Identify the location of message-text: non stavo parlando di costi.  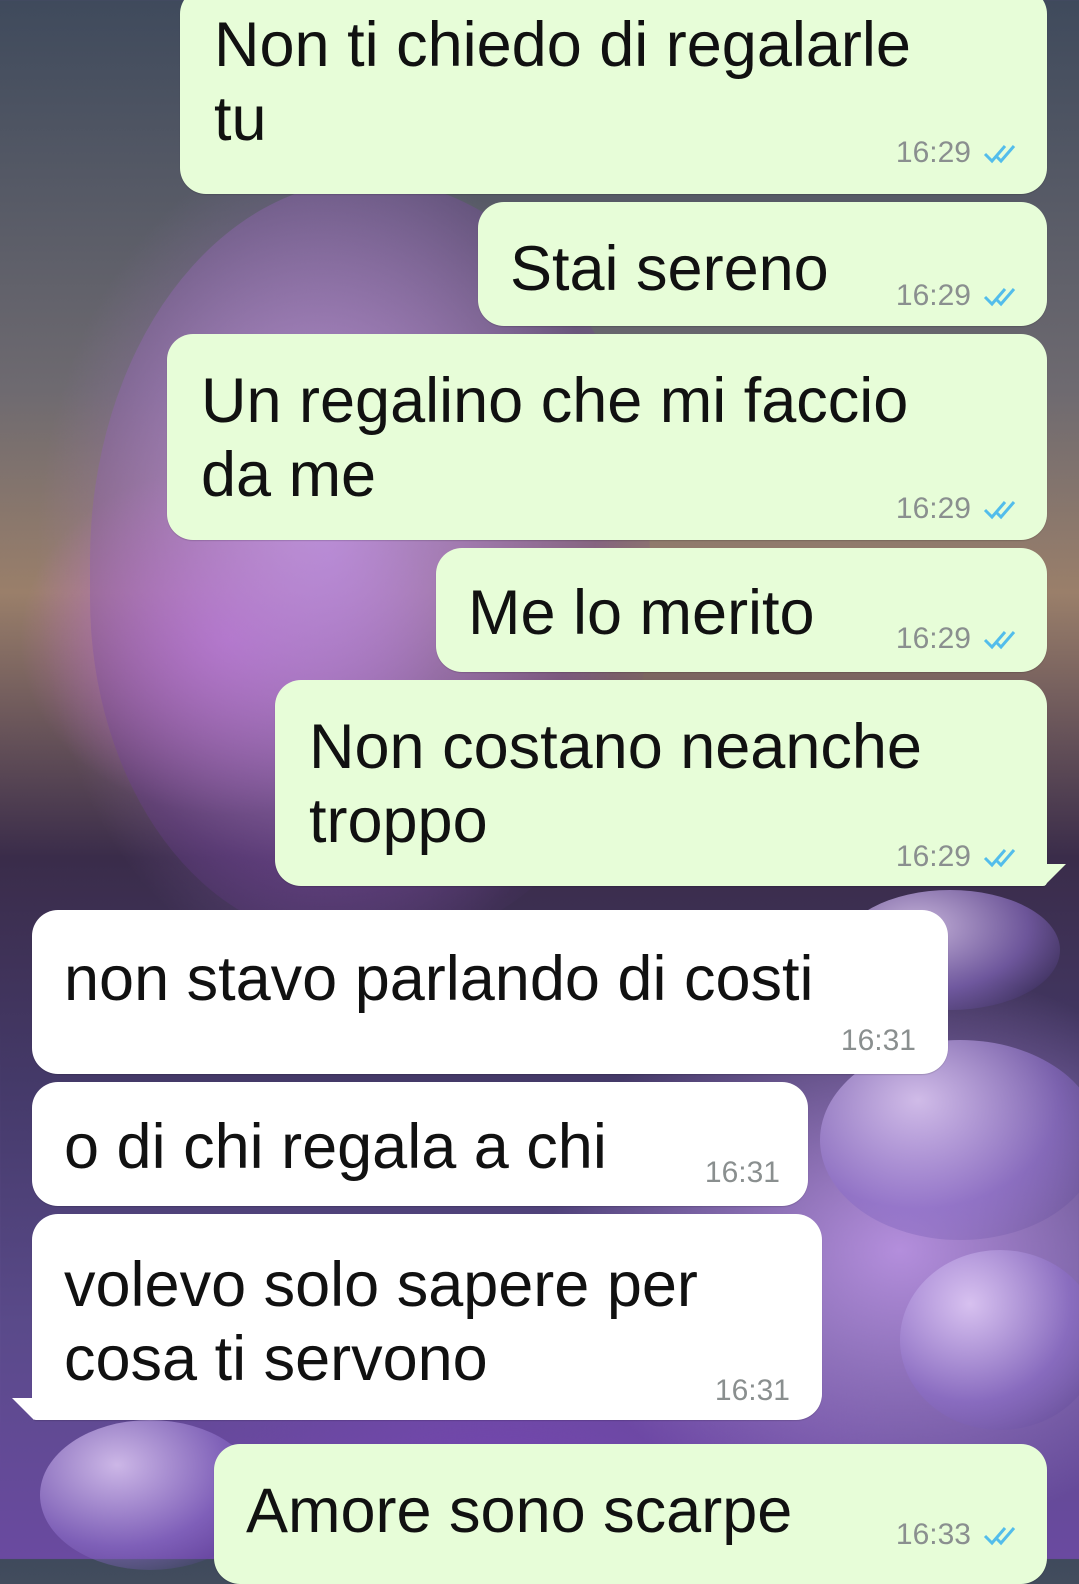
(439, 979).